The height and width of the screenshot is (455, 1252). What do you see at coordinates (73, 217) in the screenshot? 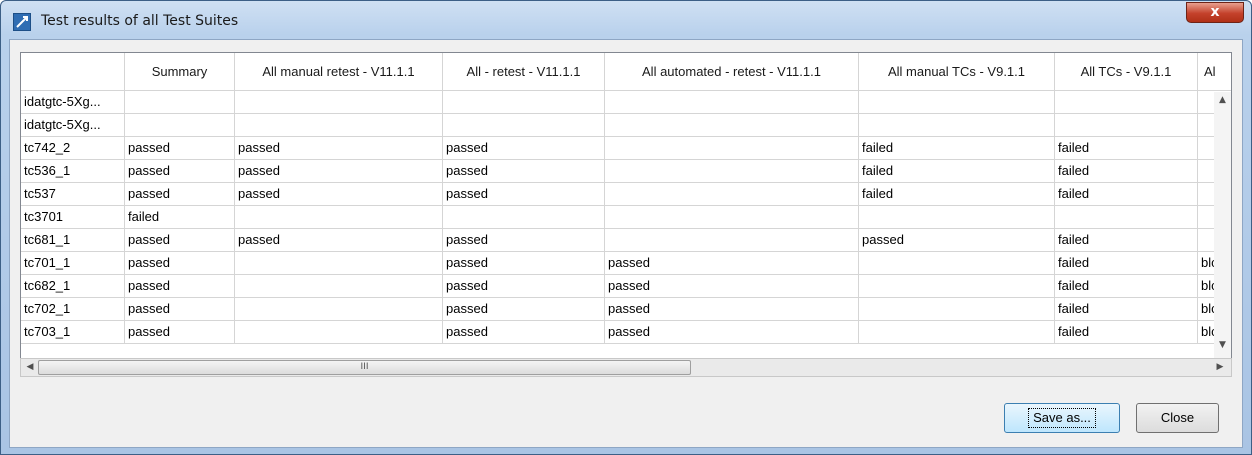
I see `row-header-cell: tc3701` at bounding box center [73, 217].